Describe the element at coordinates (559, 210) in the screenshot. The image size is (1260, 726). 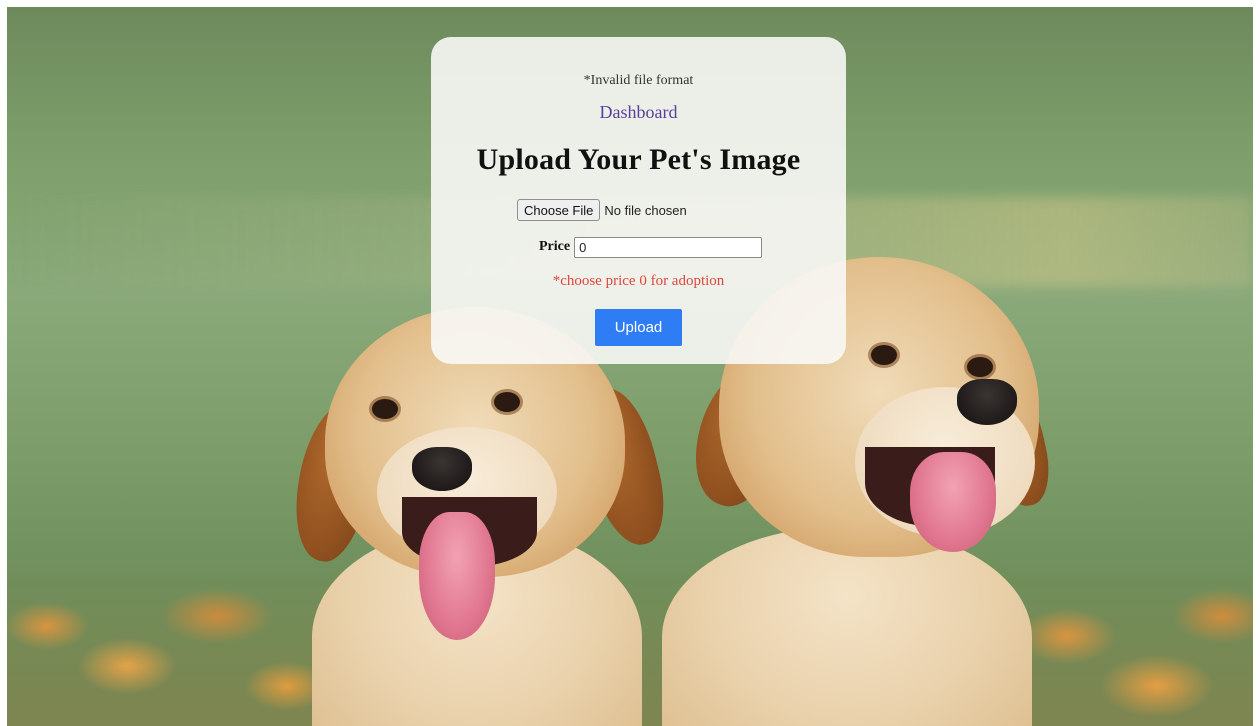
I see `choose-file-button: Choose File` at that location.